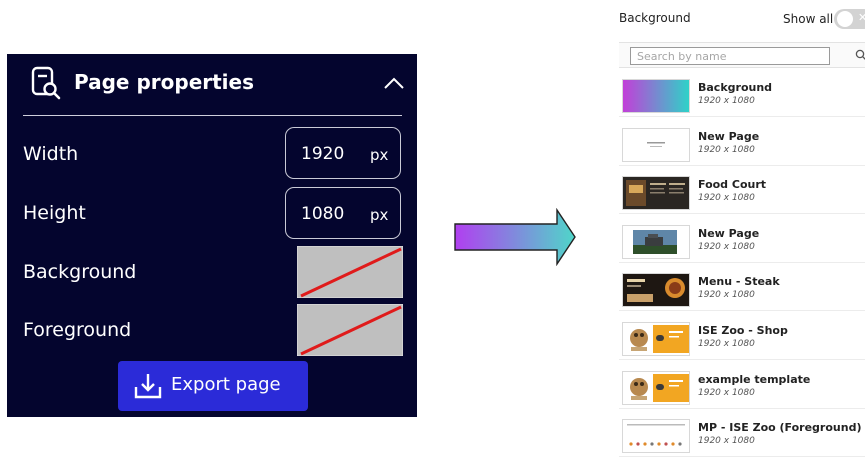 The height and width of the screenshot is (457, 865). I want to click on page-list-item: Food Court 1920 x 1080, so click(742, 193).